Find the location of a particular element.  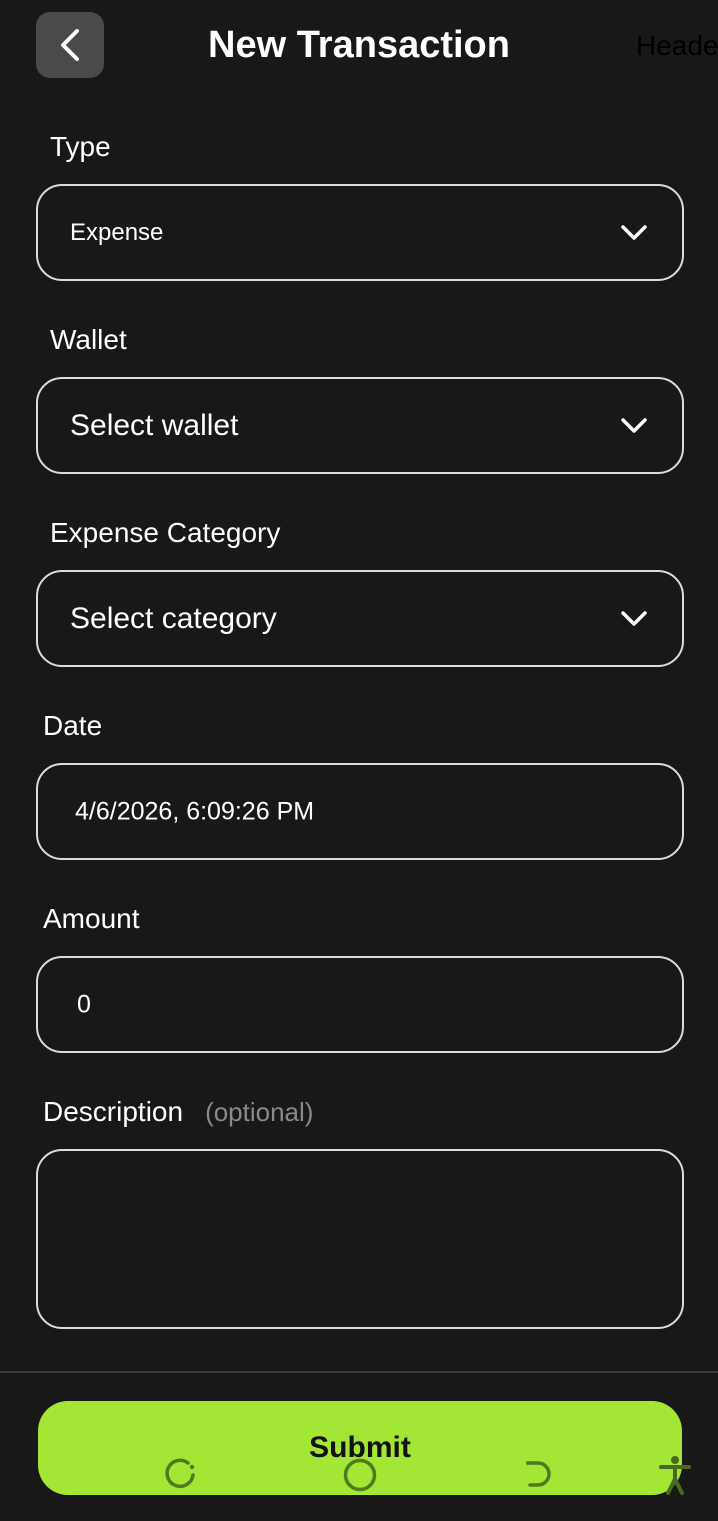

header-overflow-text: Heade is located at coordinates (677, 45).